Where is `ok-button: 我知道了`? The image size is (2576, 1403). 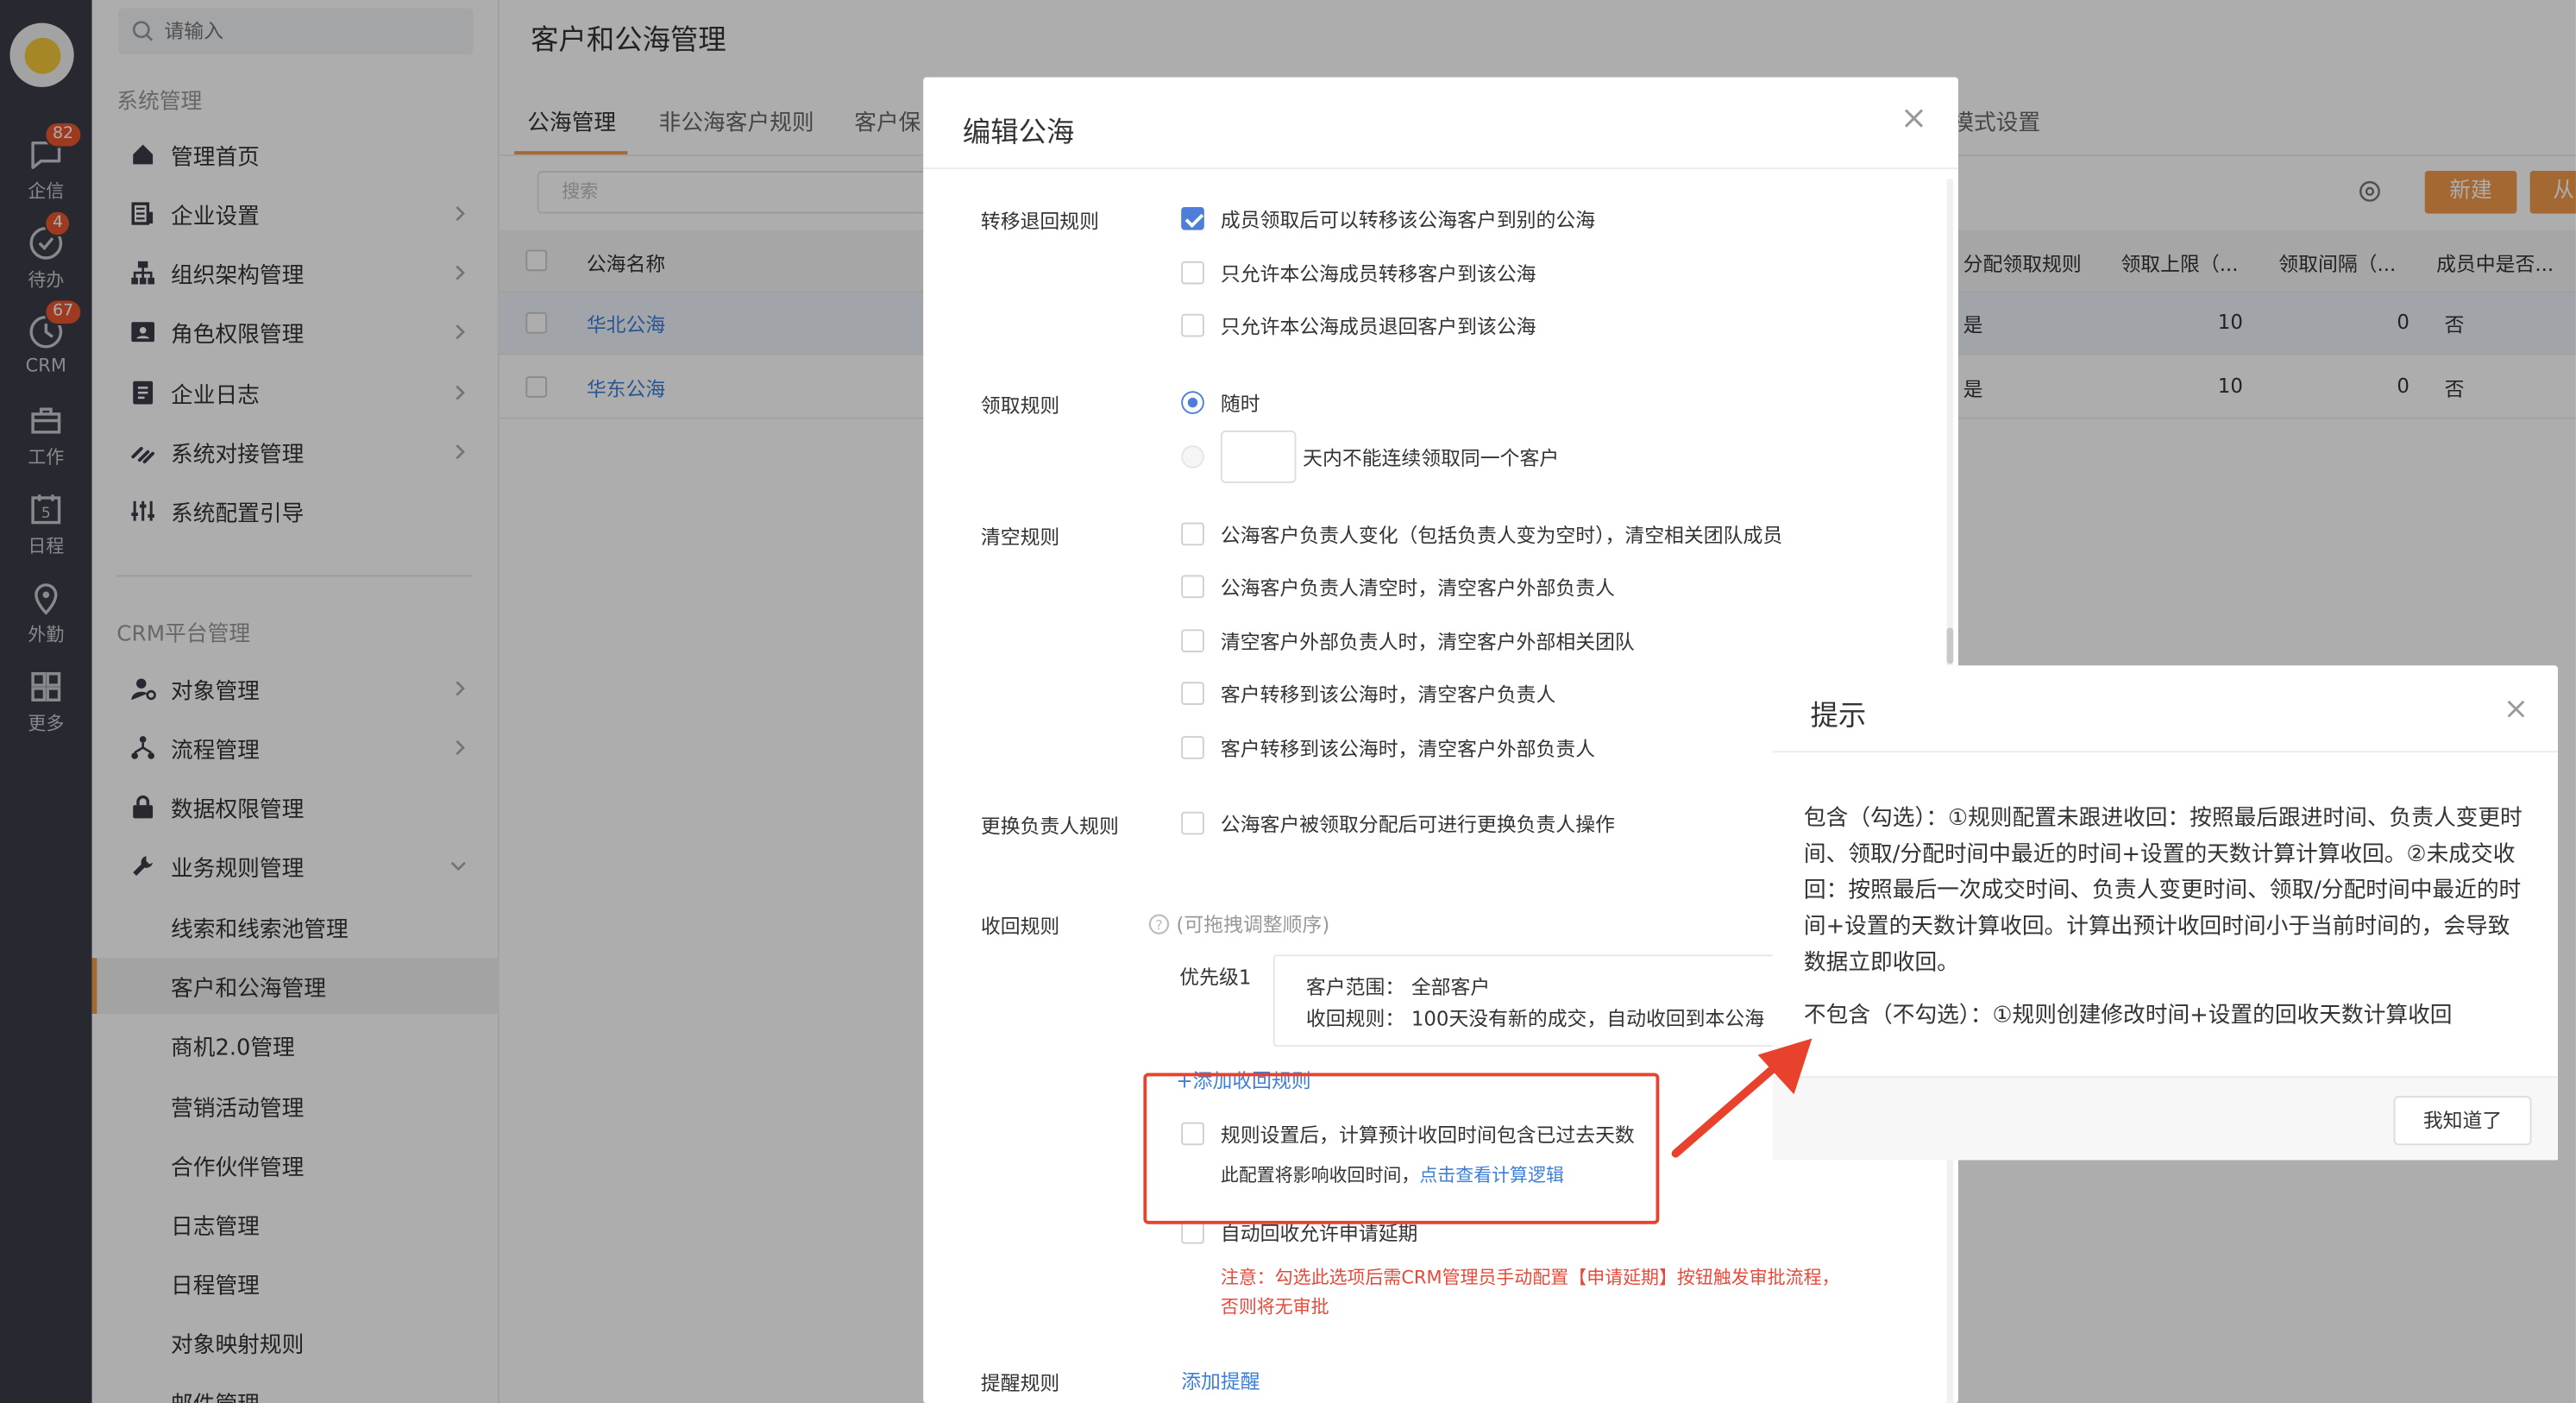
ok-button: 我知道了 is located at coordinates (2462, 1121).